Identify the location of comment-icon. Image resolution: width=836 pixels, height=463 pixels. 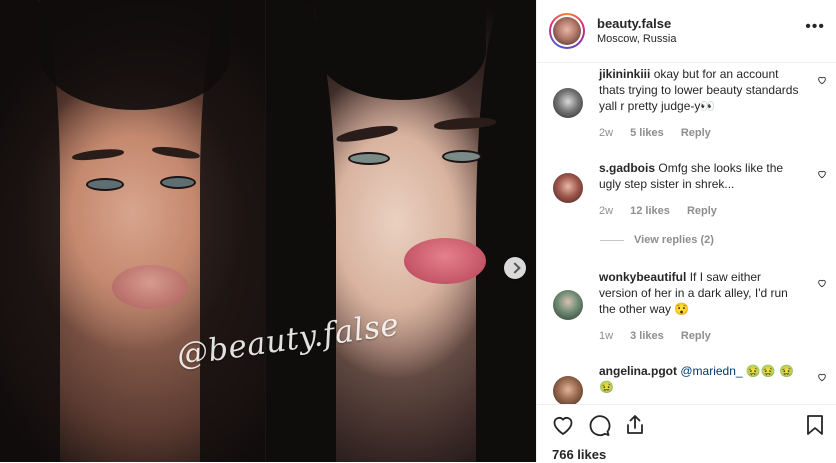
(599, 425).